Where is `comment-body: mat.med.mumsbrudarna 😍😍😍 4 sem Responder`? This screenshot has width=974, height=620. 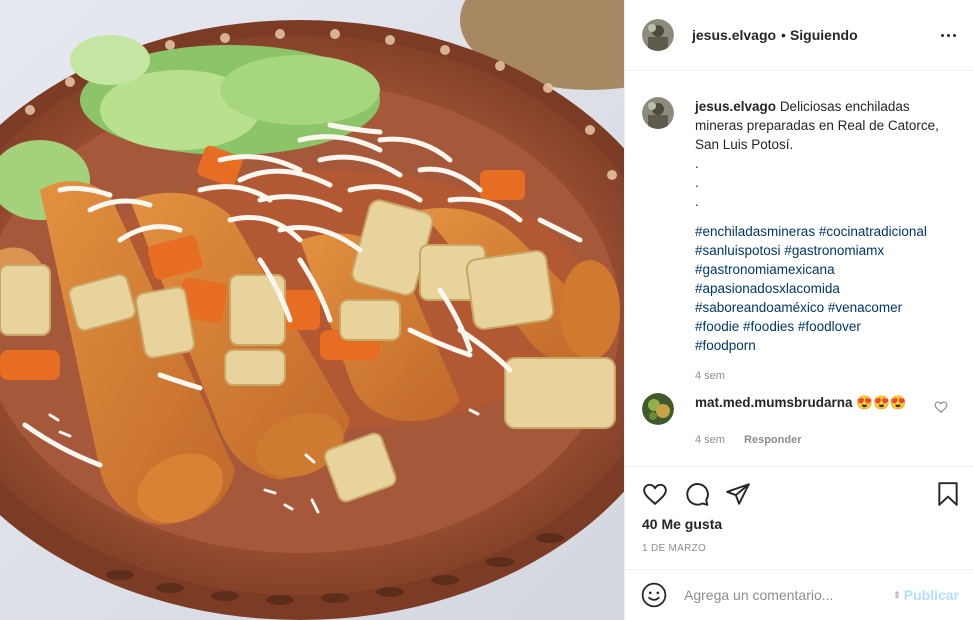 comment-body: mat.med.mumsbrudarna 😍😍😍 4 sem Responder is located at coordinates (815, 421).